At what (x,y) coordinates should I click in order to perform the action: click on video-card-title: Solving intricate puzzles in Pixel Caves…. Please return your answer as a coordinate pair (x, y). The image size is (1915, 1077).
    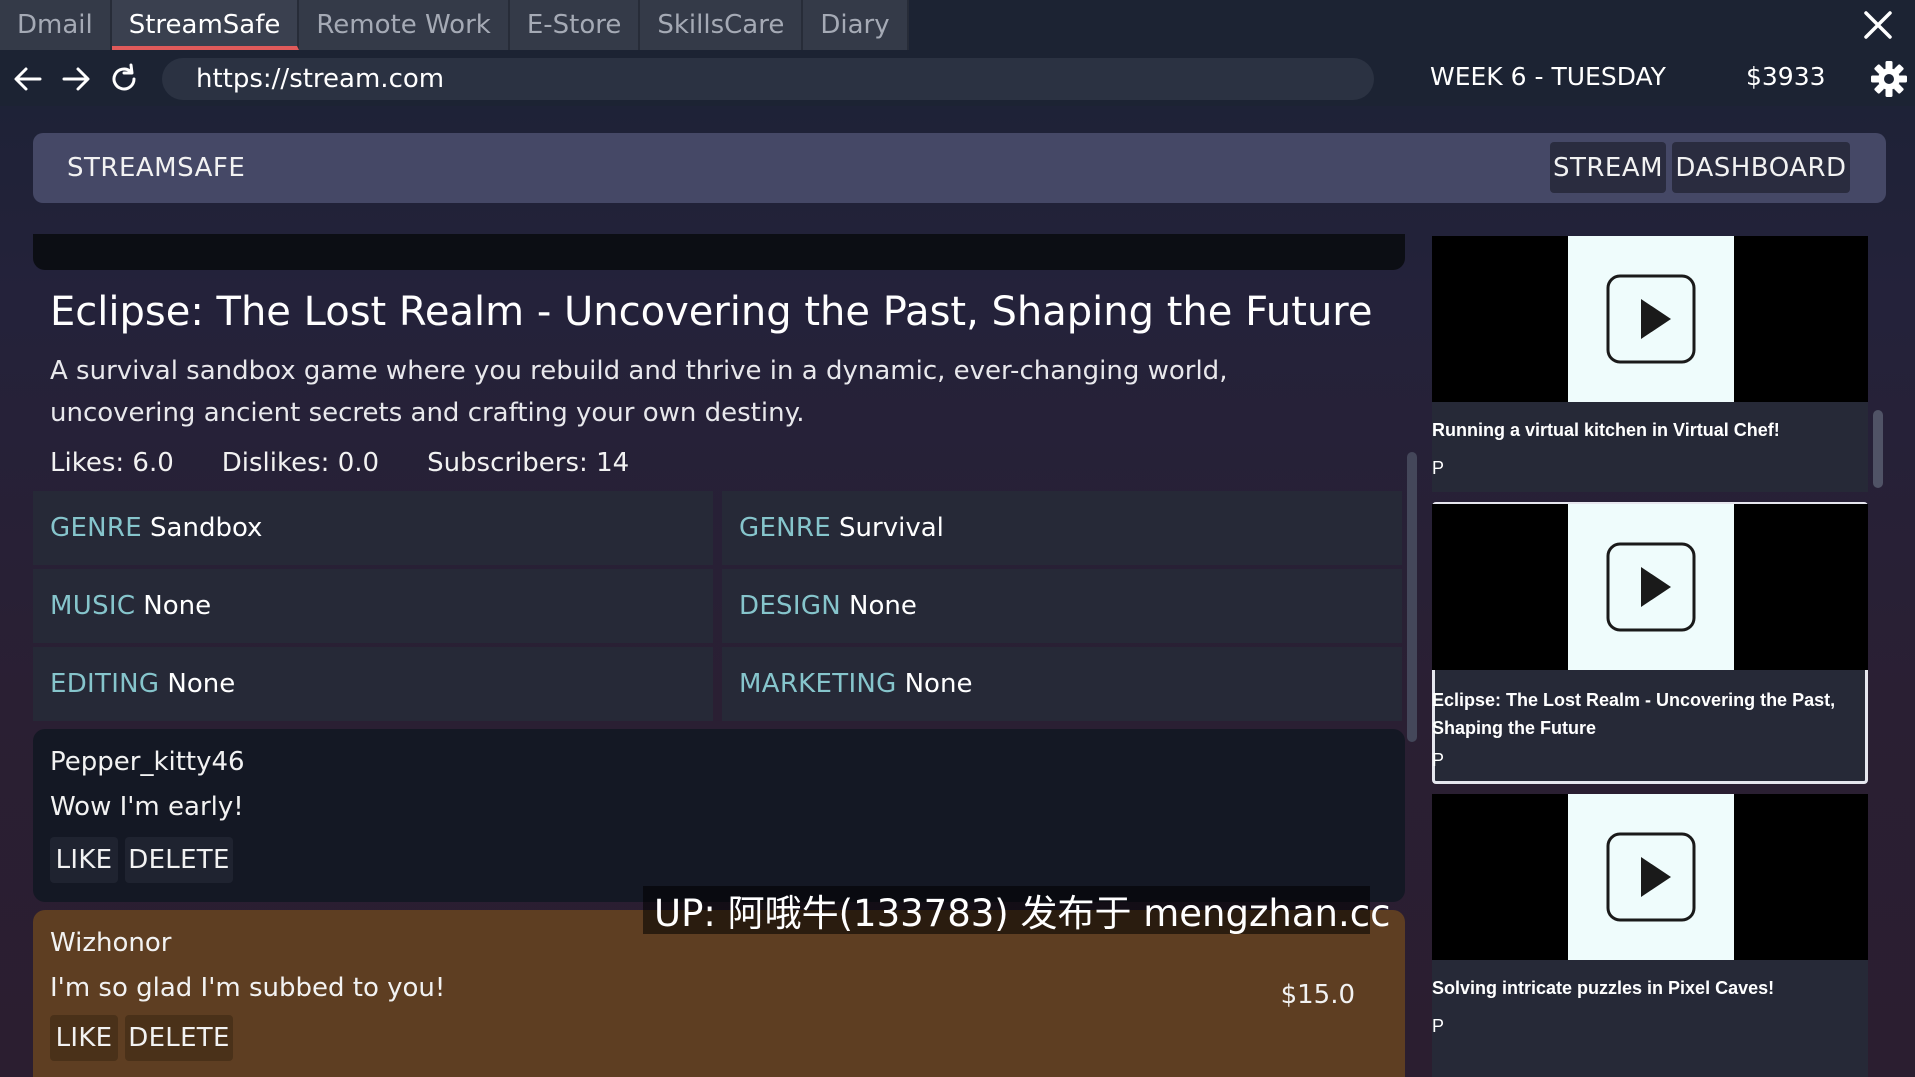
    Looking at the image, I should click on (1603, 988).